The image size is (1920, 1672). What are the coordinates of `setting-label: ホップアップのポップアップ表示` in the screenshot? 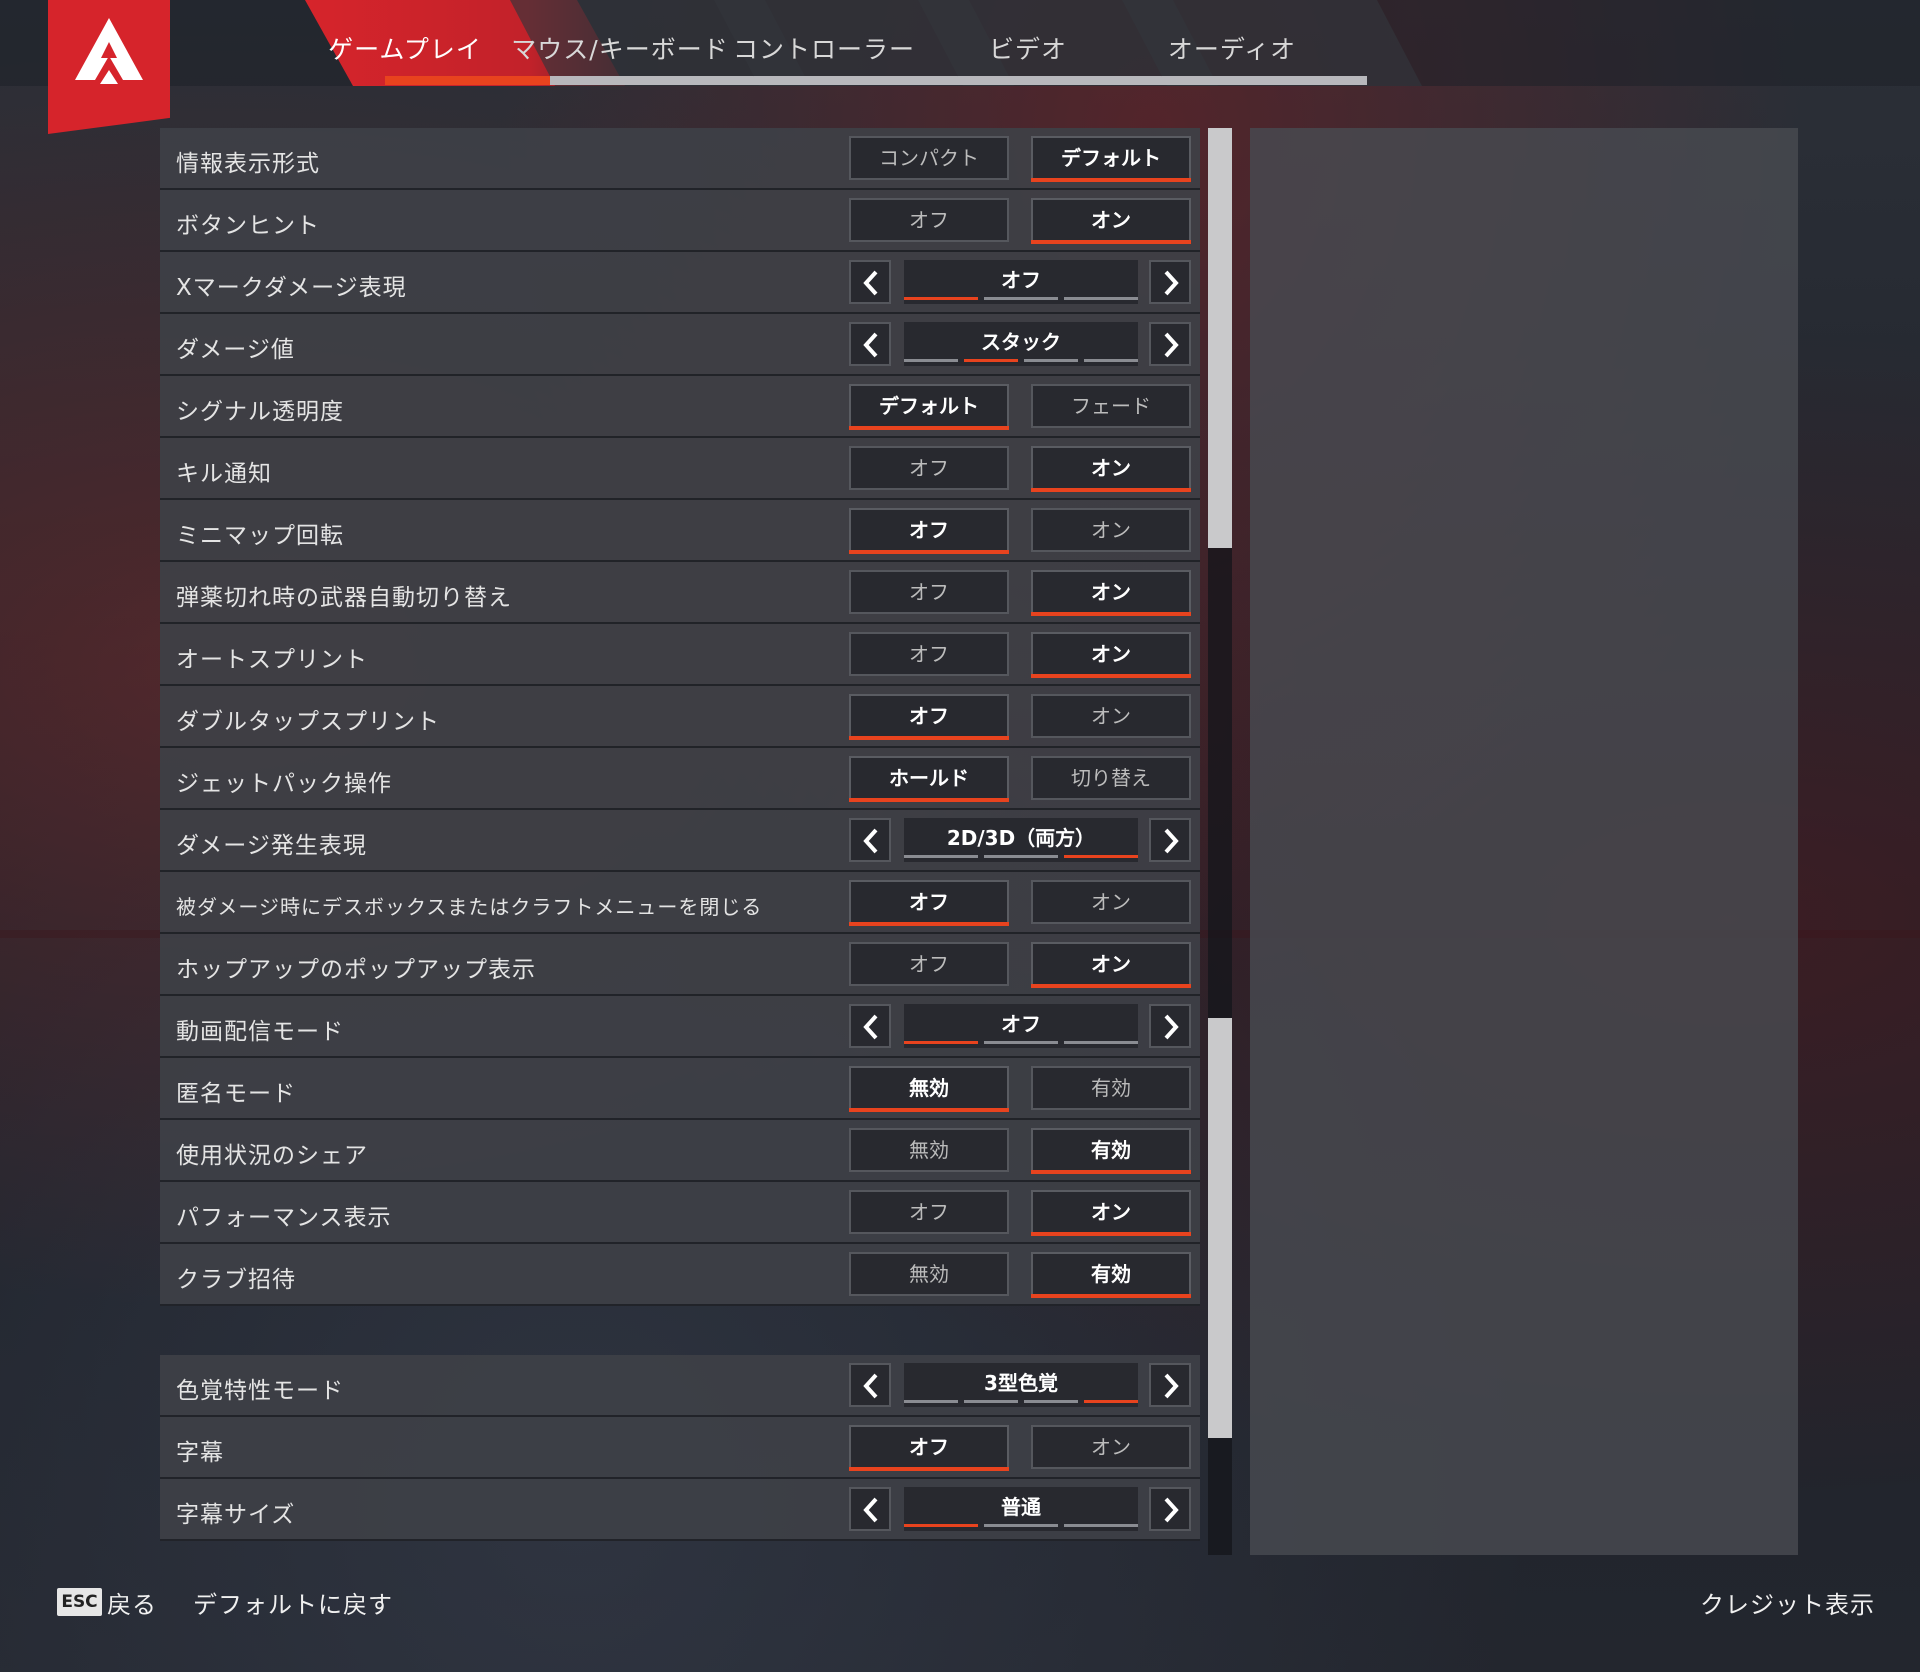 It's located at (356, 970).